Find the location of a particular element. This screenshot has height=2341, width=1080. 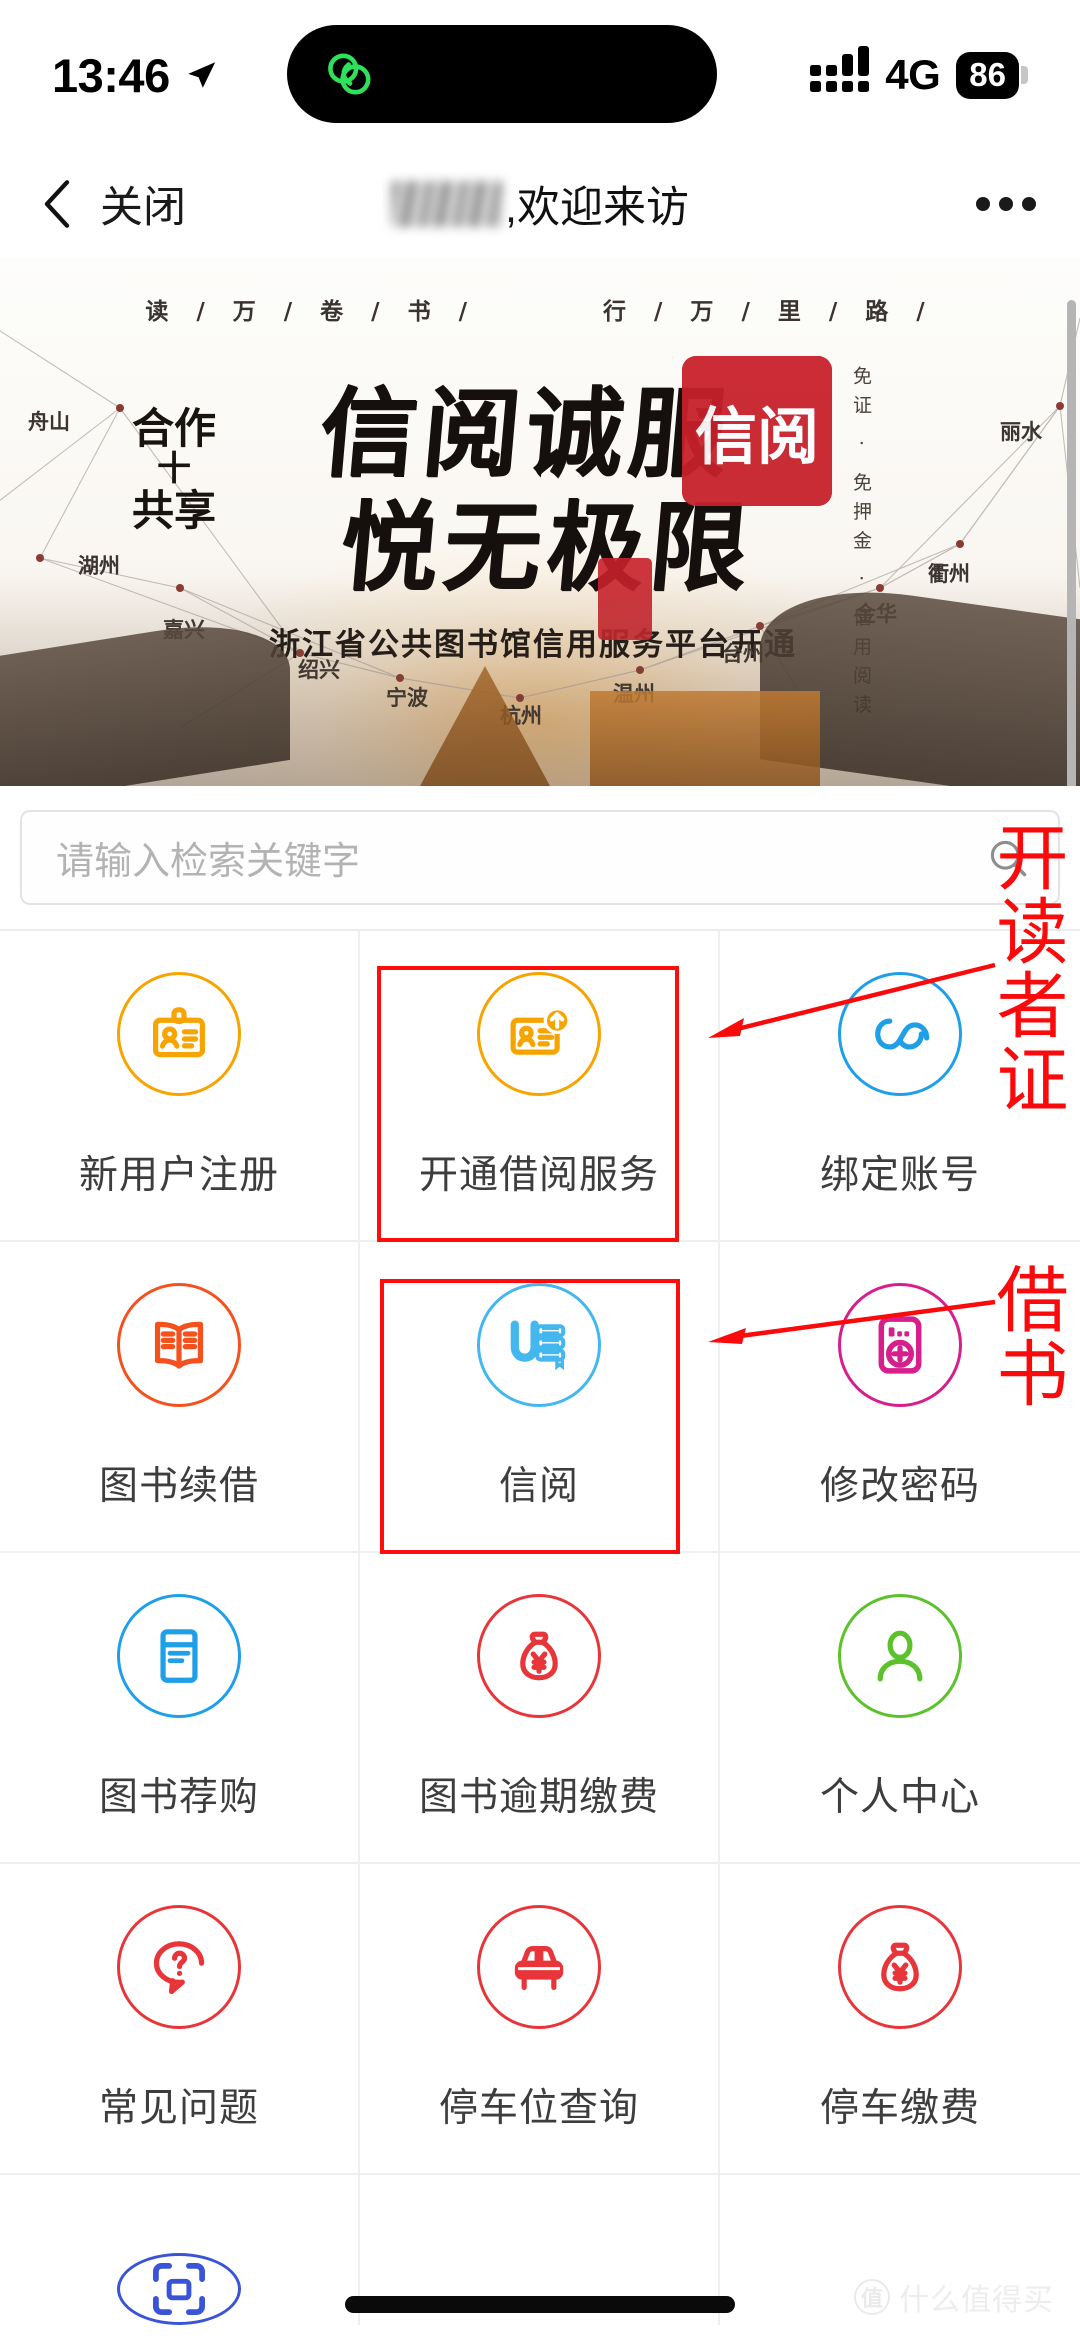

grid-item-7: 图书荐购 is located at coordinates (180, 1708).